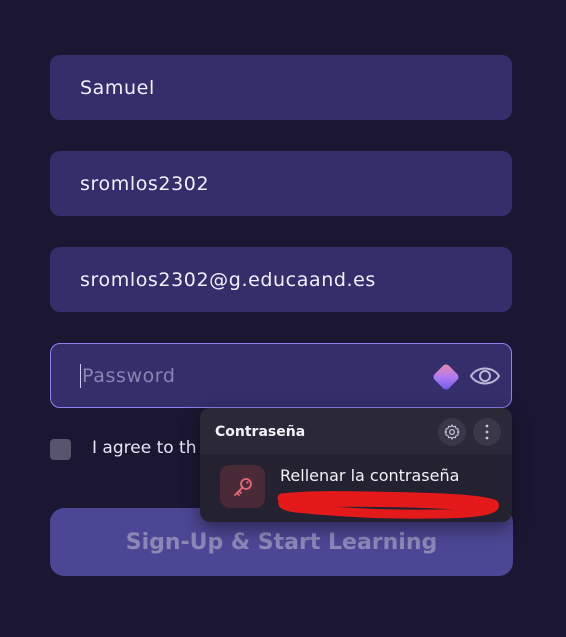 Image resolution: width=566 pixels, height=637 pixels. I want to click on settings-button, so click(452, 432).